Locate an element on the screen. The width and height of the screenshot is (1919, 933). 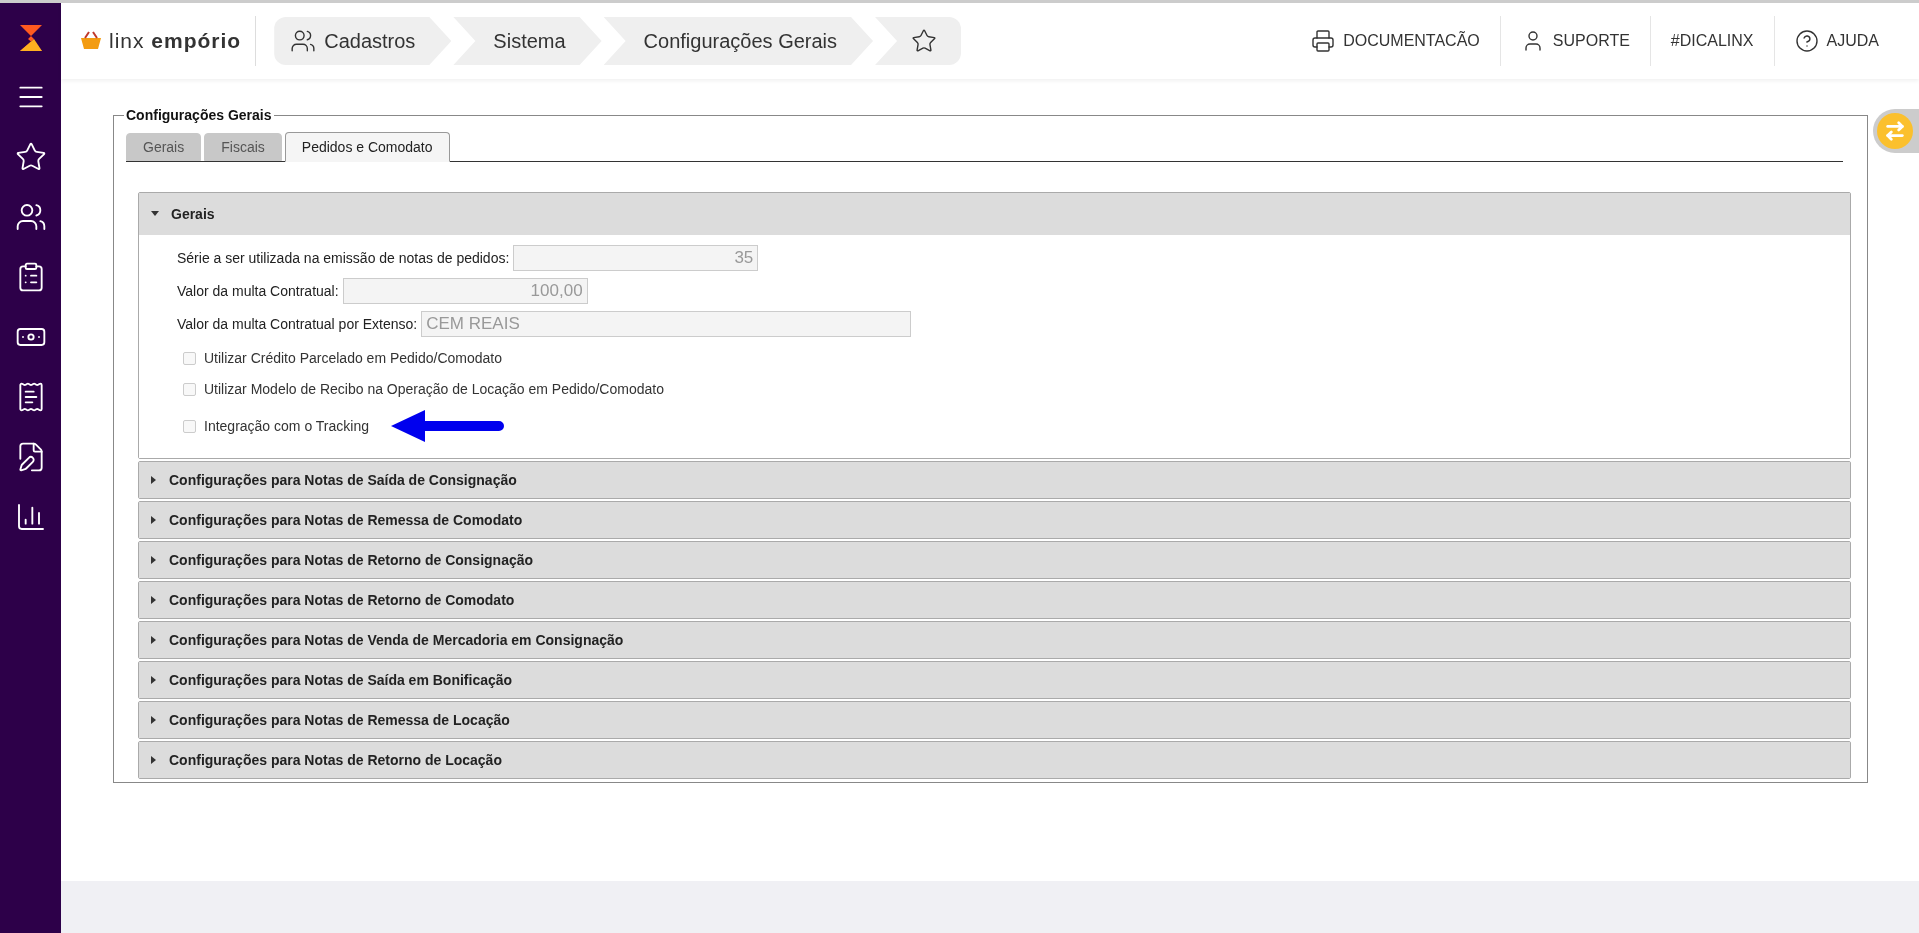
accordion-header: Configurações para Notas de Retorno de Comodato is located at coordinates (994, 600).